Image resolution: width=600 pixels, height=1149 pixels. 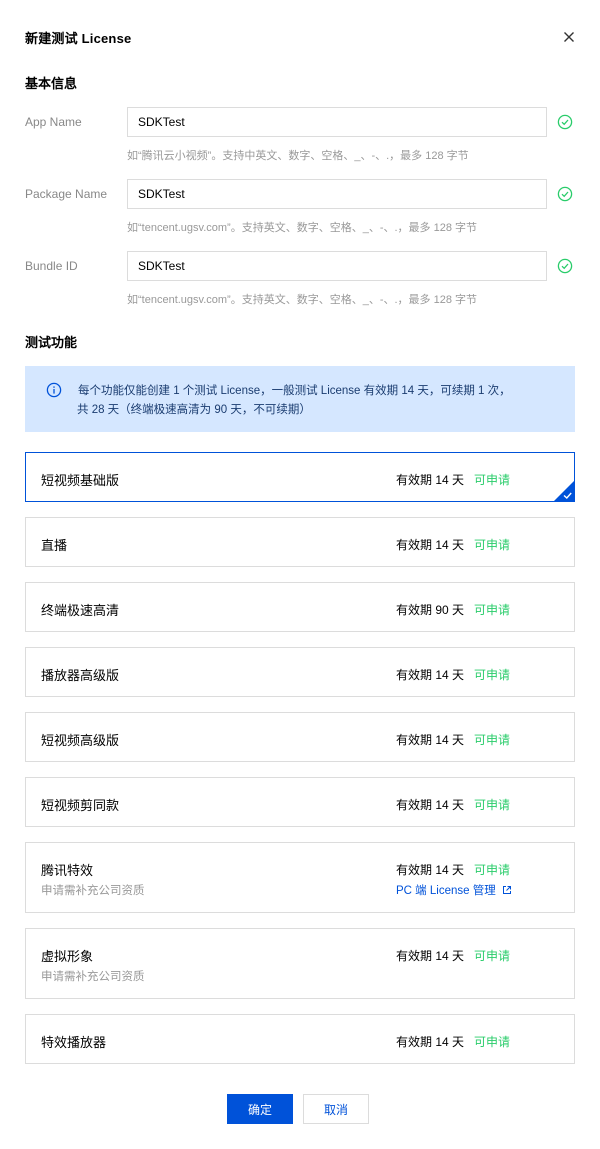 What do you see at coordinates (337, 122) in the screenshot?
I see `app-name-input` at bounding box center [337, 122].